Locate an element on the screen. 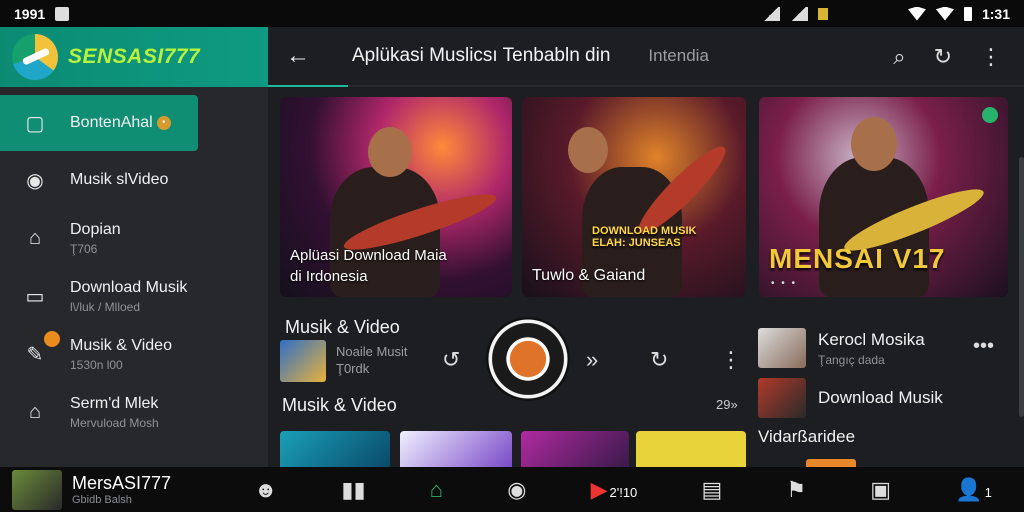  bottom-nav: ☻ ▮▮ ⌂ ◉ ▶ 2'!10 ▤ ⚑ ▣ 👤 1 is located at coordinates (623, 490).